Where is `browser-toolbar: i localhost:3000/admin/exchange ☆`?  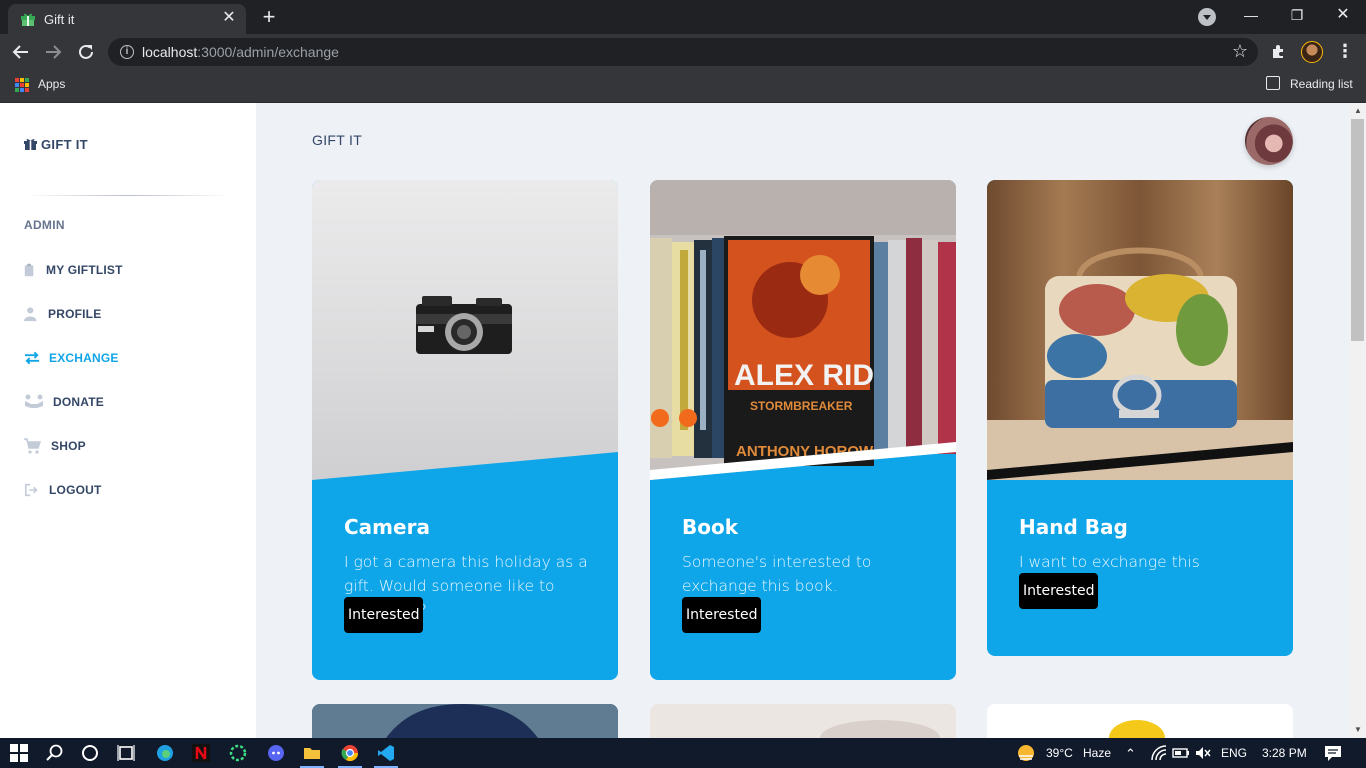
browser-toolbar: i localhost:3000/admin/exchange ☆ is located at coordinates (683, 52).